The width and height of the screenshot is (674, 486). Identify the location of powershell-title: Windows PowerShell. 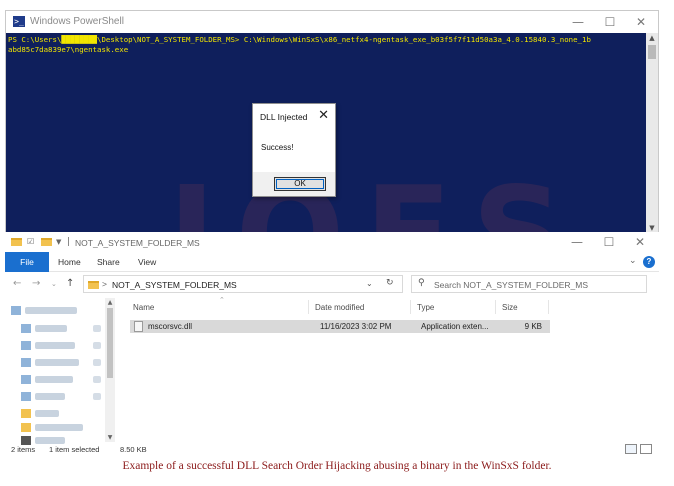
(77, 21).